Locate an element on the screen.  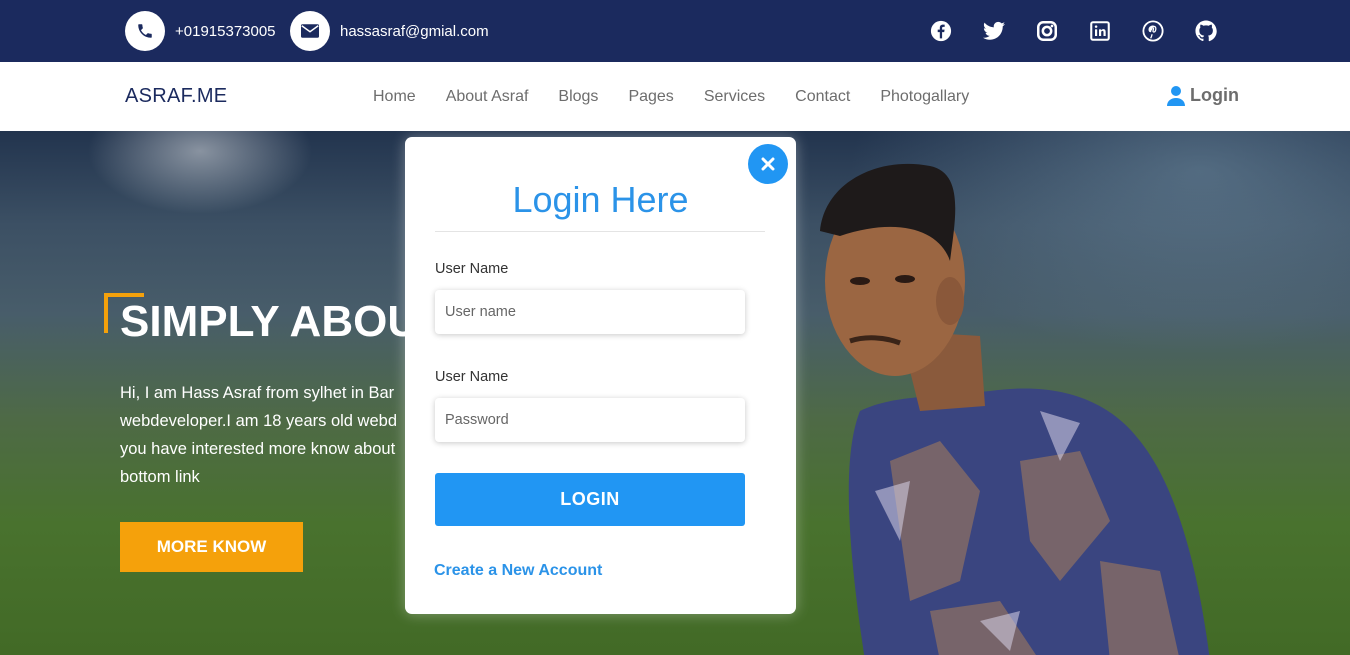
nav-item-about: About Asraf is located at coordinates (487, 97).